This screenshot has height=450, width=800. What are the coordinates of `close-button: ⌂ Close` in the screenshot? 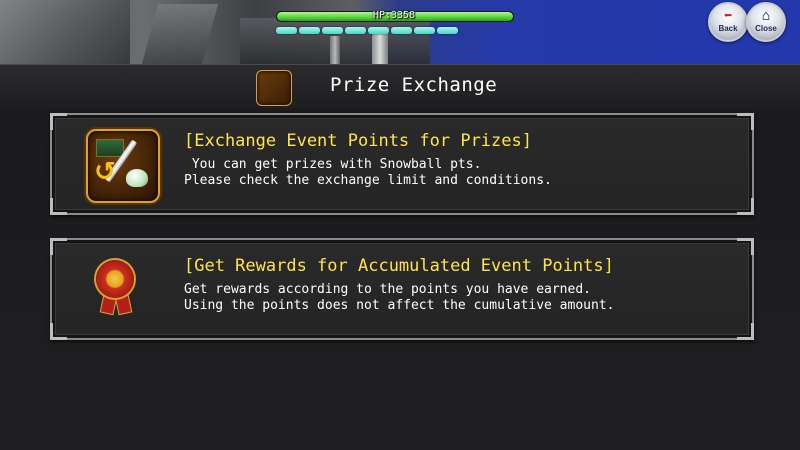 It's located at (766, 22).